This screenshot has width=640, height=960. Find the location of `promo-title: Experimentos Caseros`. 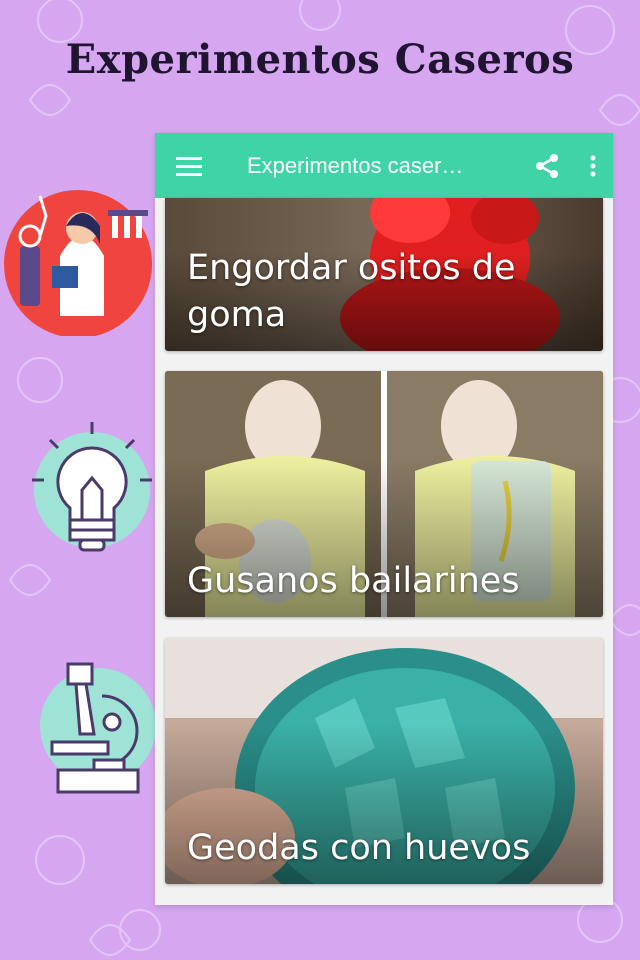

promo-title: Experimentos Caseros is located at coordinates (320, 59).